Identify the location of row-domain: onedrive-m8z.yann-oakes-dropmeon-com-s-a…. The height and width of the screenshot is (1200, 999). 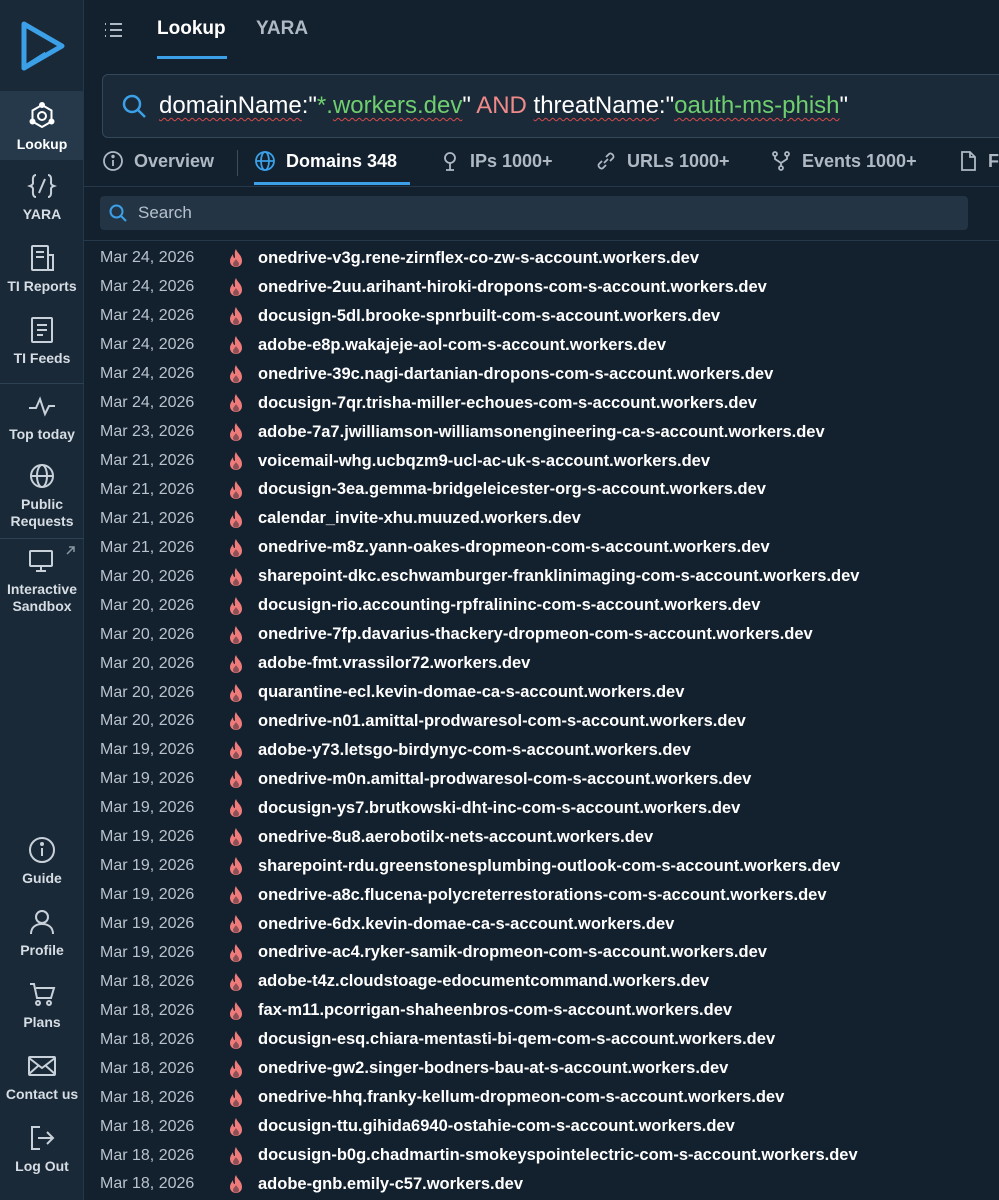
(514, 547).